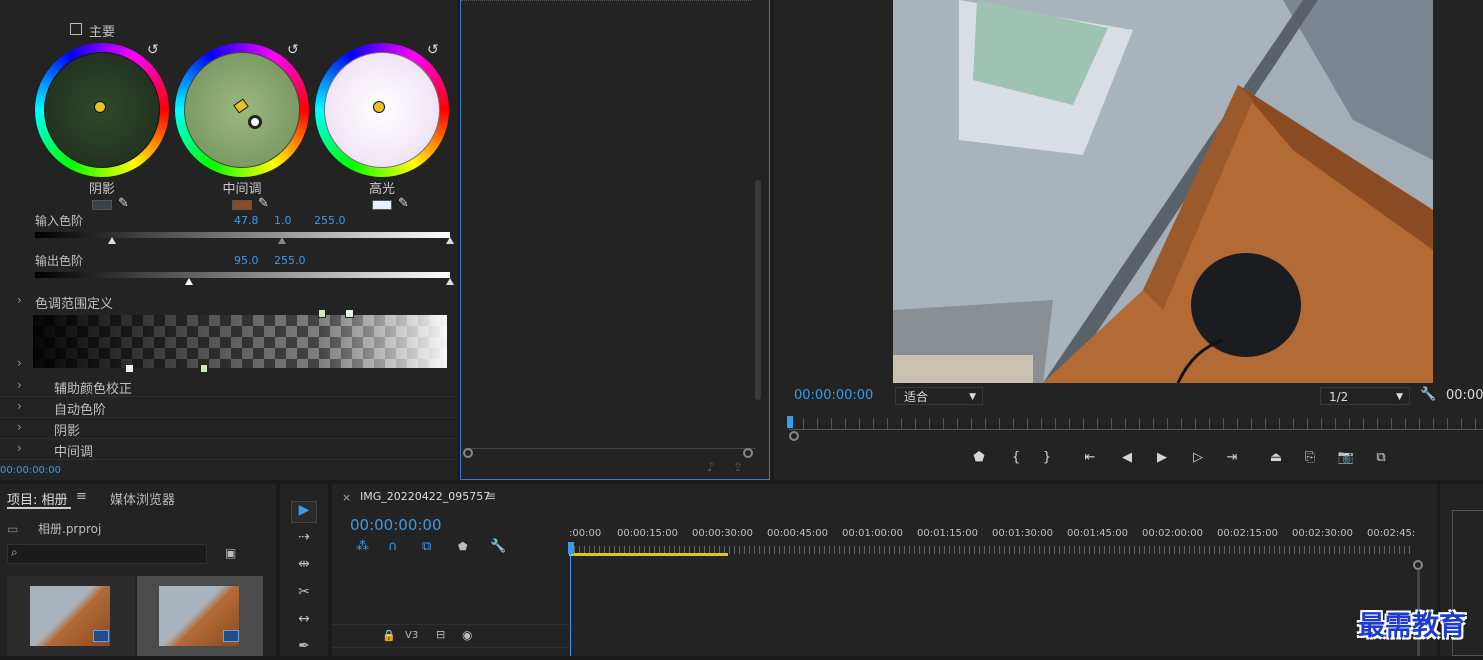 Image resolution: width=1483 pixels, height=660 pixels. Describe the element at coordinates (571, 548) in the screenshot. I see `timeline-playhead` at that location.